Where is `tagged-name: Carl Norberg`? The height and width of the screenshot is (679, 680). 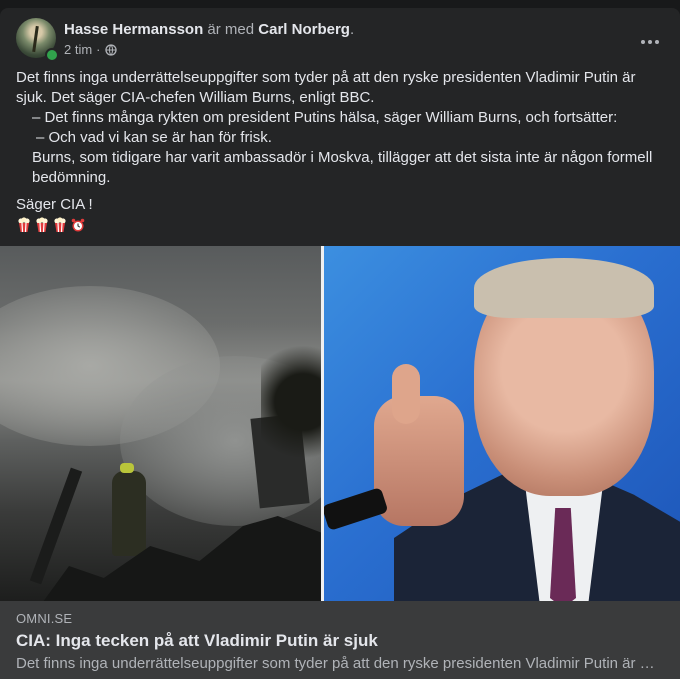
tagged-name: Carl Norberg is located at coordinates (304, 29).